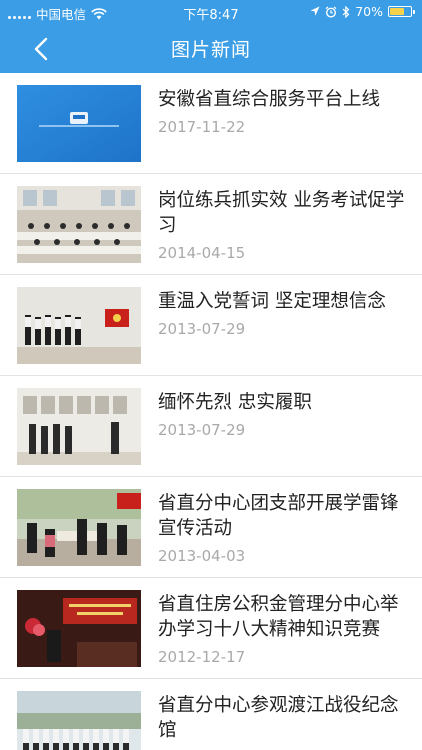  Describe the element at coordinates (202, 127) in the screenshot. I see `news-date: 2017-11-22` at that location.